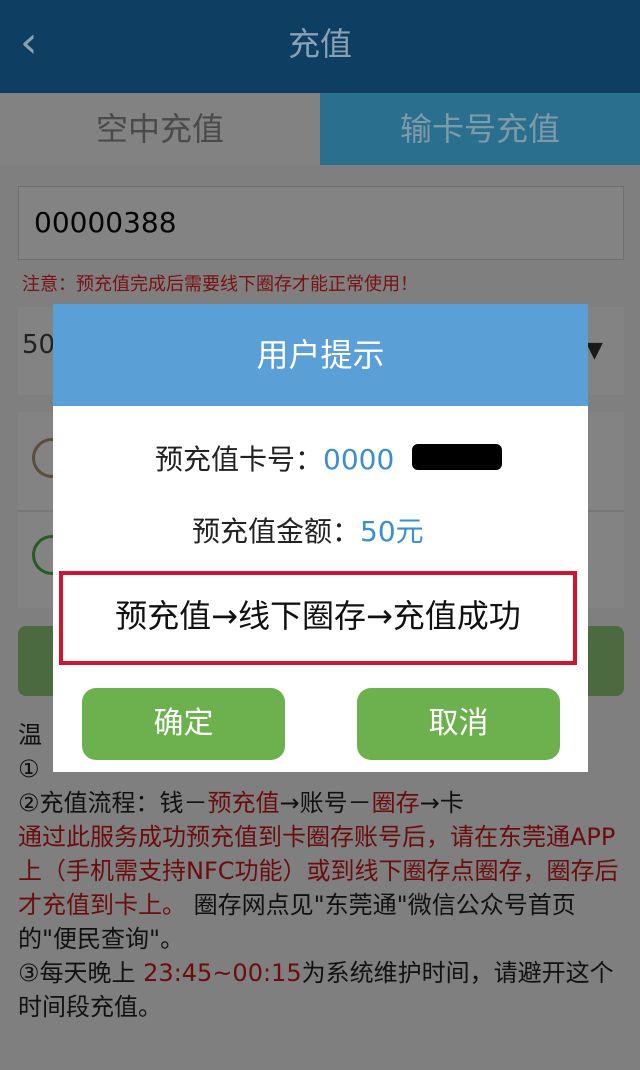 Image resolution: width=640 pixels, height=1070 pixels. Describe the element at coordinates (243, 803) in the screenshot. I see `info-prerecharge: 预充值` at that location.